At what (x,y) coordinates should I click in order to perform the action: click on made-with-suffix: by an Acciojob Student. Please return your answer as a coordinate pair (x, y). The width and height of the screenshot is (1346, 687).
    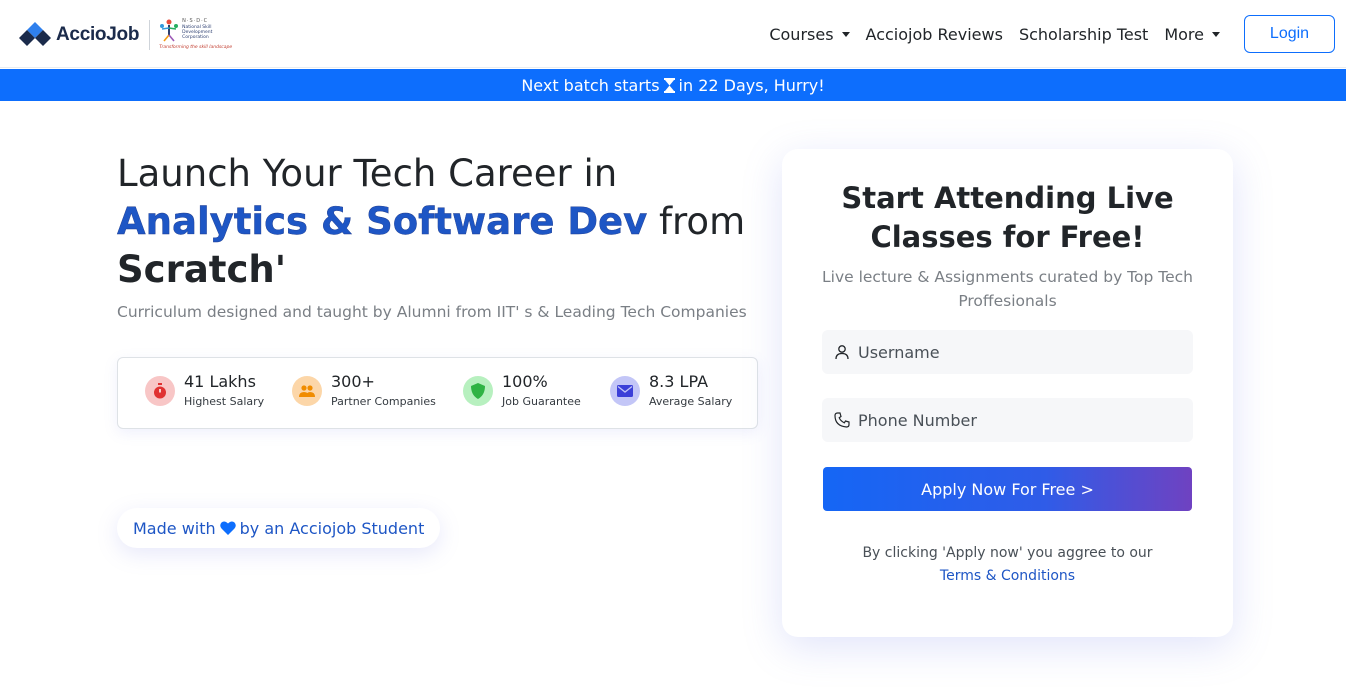
    Looking at the image, I should click on (332, 528).